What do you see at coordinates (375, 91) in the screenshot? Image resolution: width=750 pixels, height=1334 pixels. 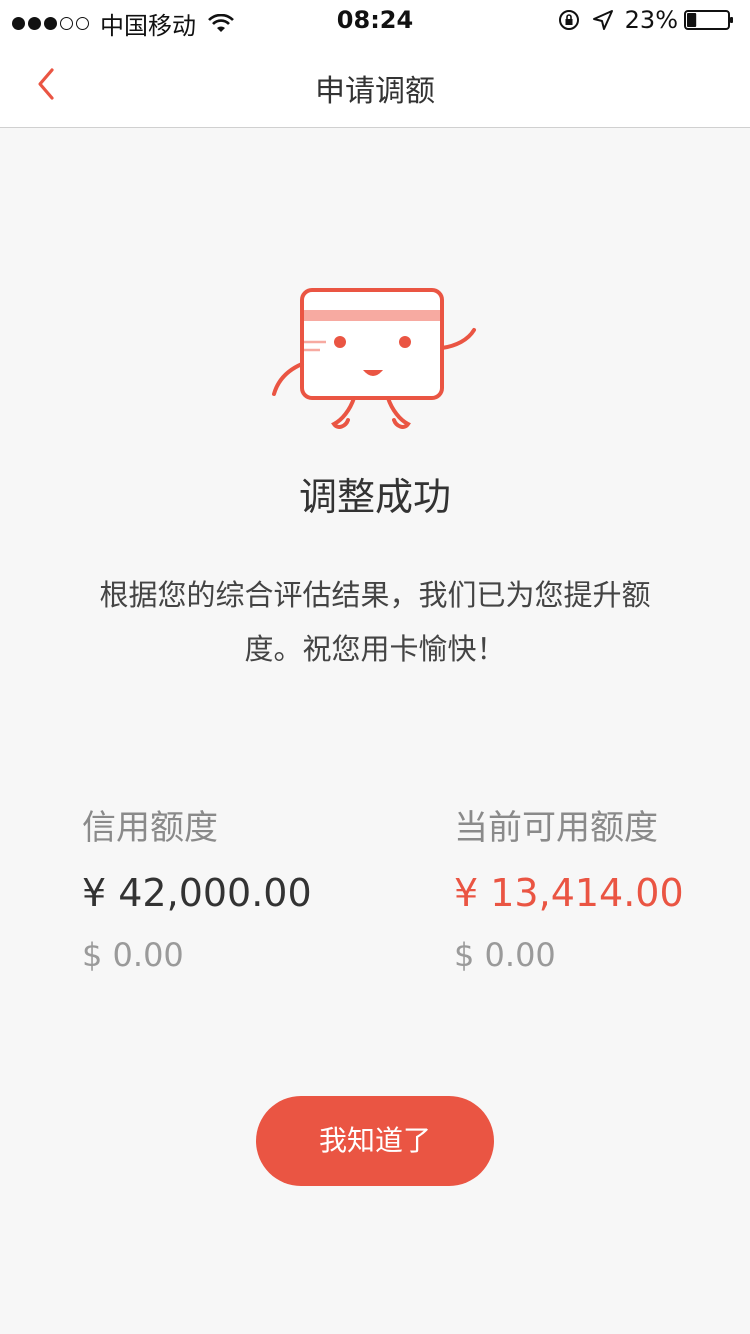 I see `page-title: 申请调额` at bounding box center [375, 91].